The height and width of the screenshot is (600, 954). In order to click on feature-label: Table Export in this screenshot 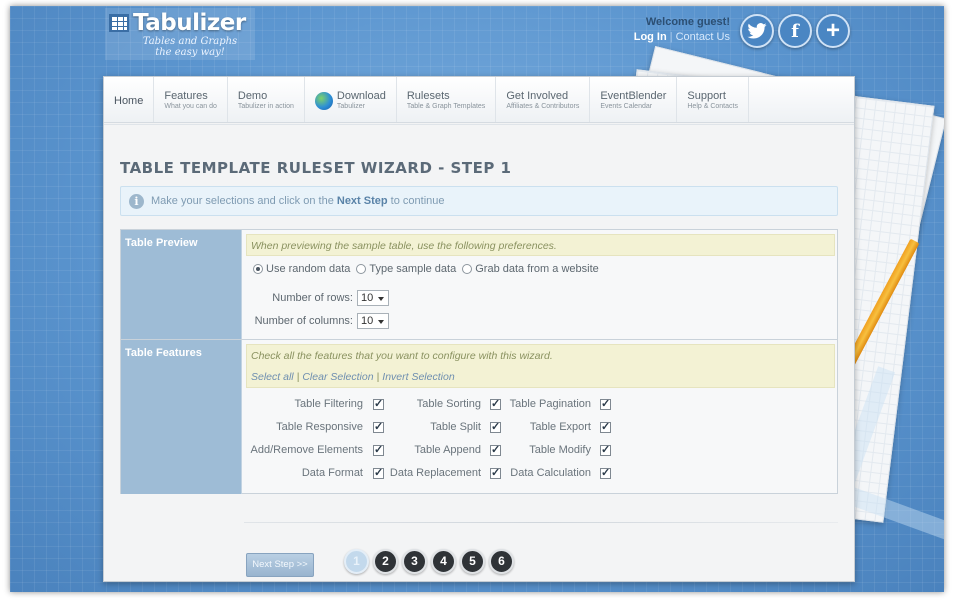, I will do `click(560, 427)`.